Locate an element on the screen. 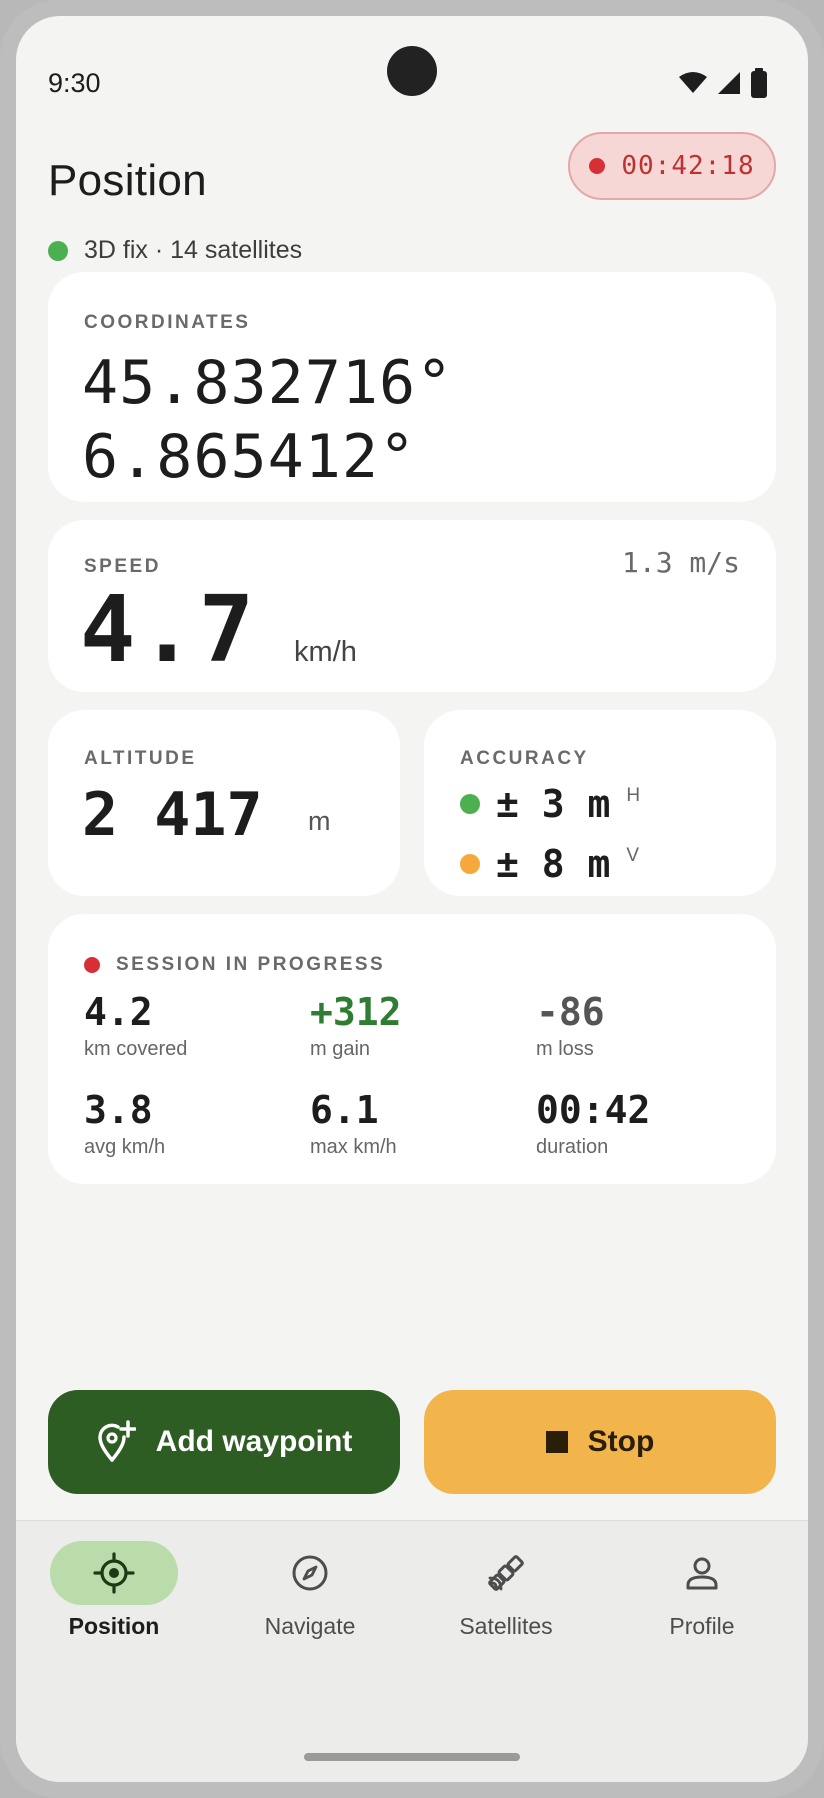 The image size is (824, 1798). altitude-value: 2 417 is located at coordinates (172, 815).